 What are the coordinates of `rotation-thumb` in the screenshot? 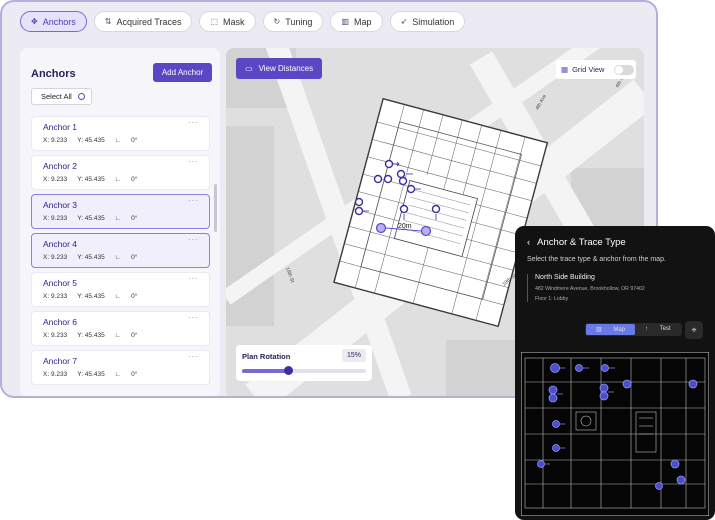 It's located at (288, 370).